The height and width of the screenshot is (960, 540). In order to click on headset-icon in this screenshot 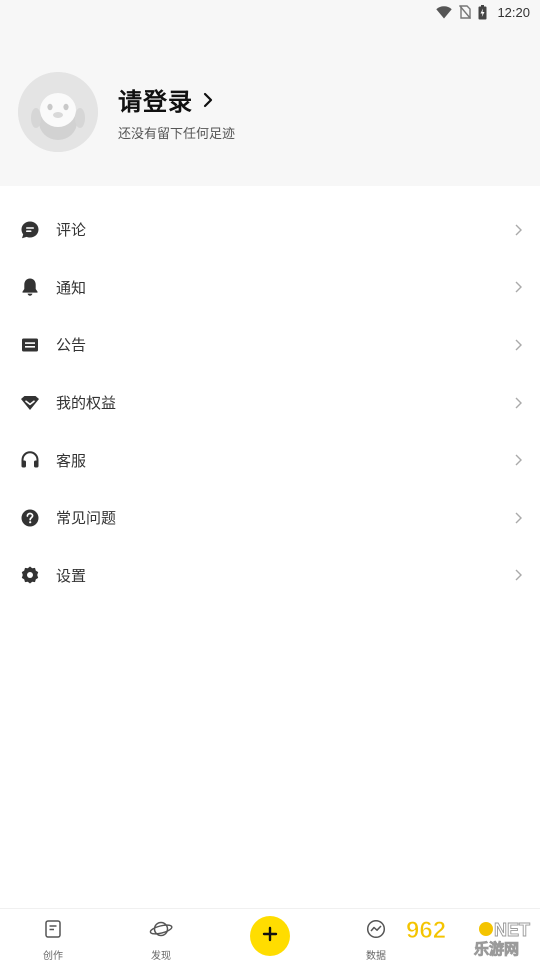, I will do `click(30, 460)`.